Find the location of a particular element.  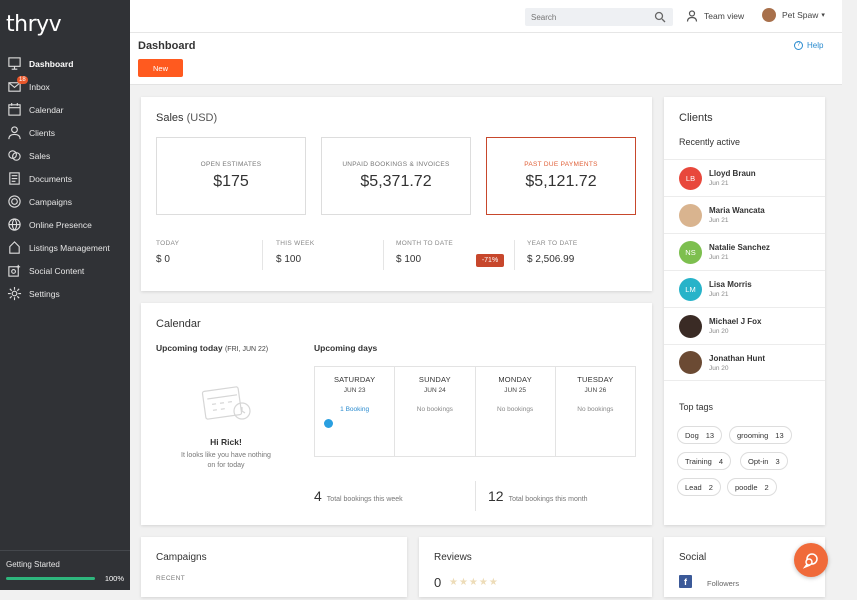

facebook-icon: f is located at coordinates (685, 581).